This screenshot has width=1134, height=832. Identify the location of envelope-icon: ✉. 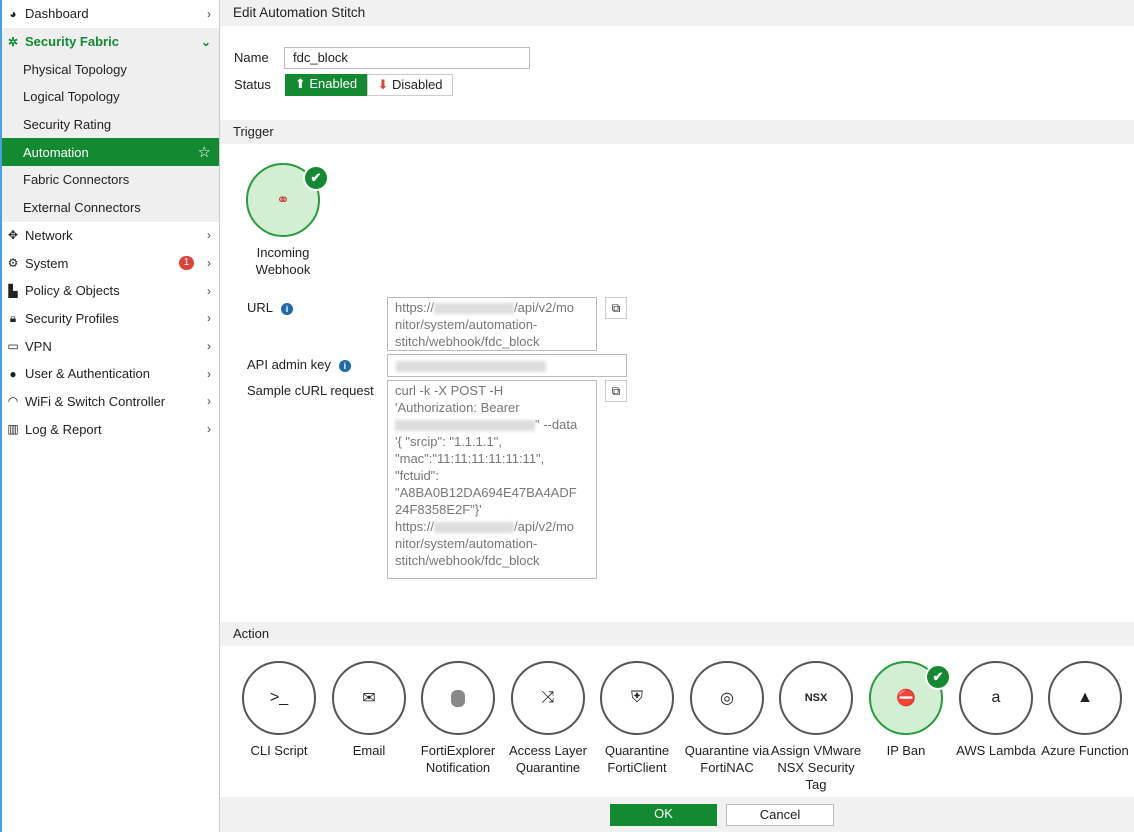
(369, 698).